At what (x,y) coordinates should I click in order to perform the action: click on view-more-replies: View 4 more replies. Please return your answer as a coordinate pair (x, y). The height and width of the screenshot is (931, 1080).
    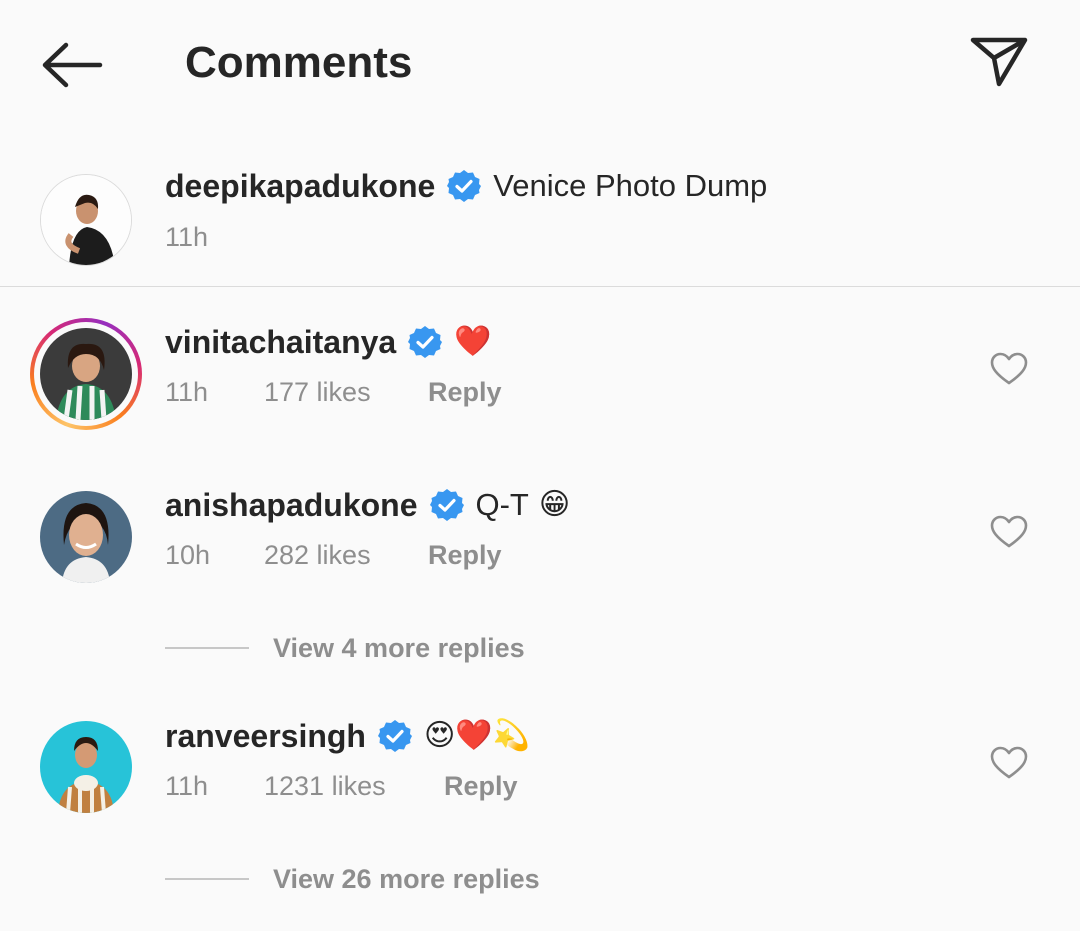
    Looking at the image, I should click on (345, 648).